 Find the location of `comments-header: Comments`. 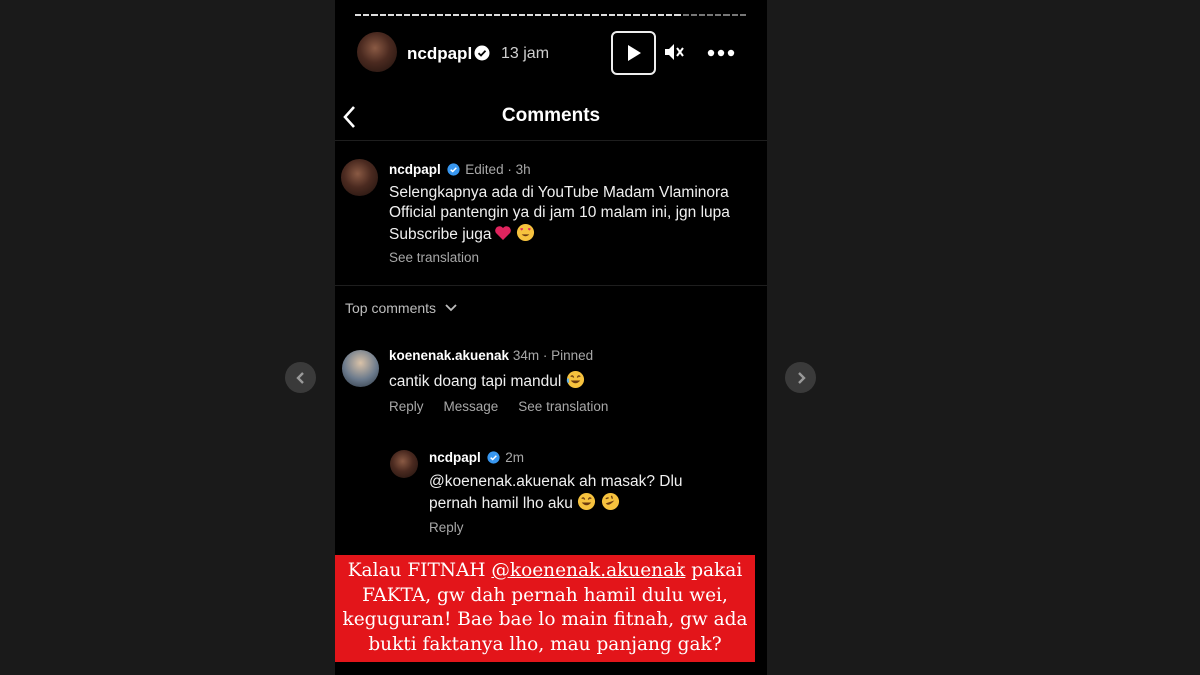

comments-header: Comments is located at coordinates (551, 117).